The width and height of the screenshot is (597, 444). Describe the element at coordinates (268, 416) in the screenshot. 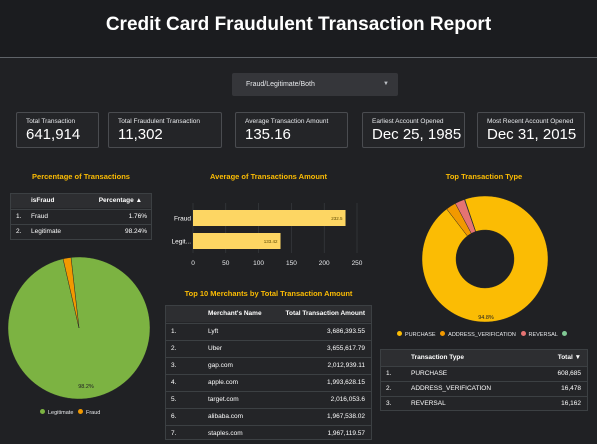

I see `table-row: 6. alibaba.com 1,967,538.02` at that location.